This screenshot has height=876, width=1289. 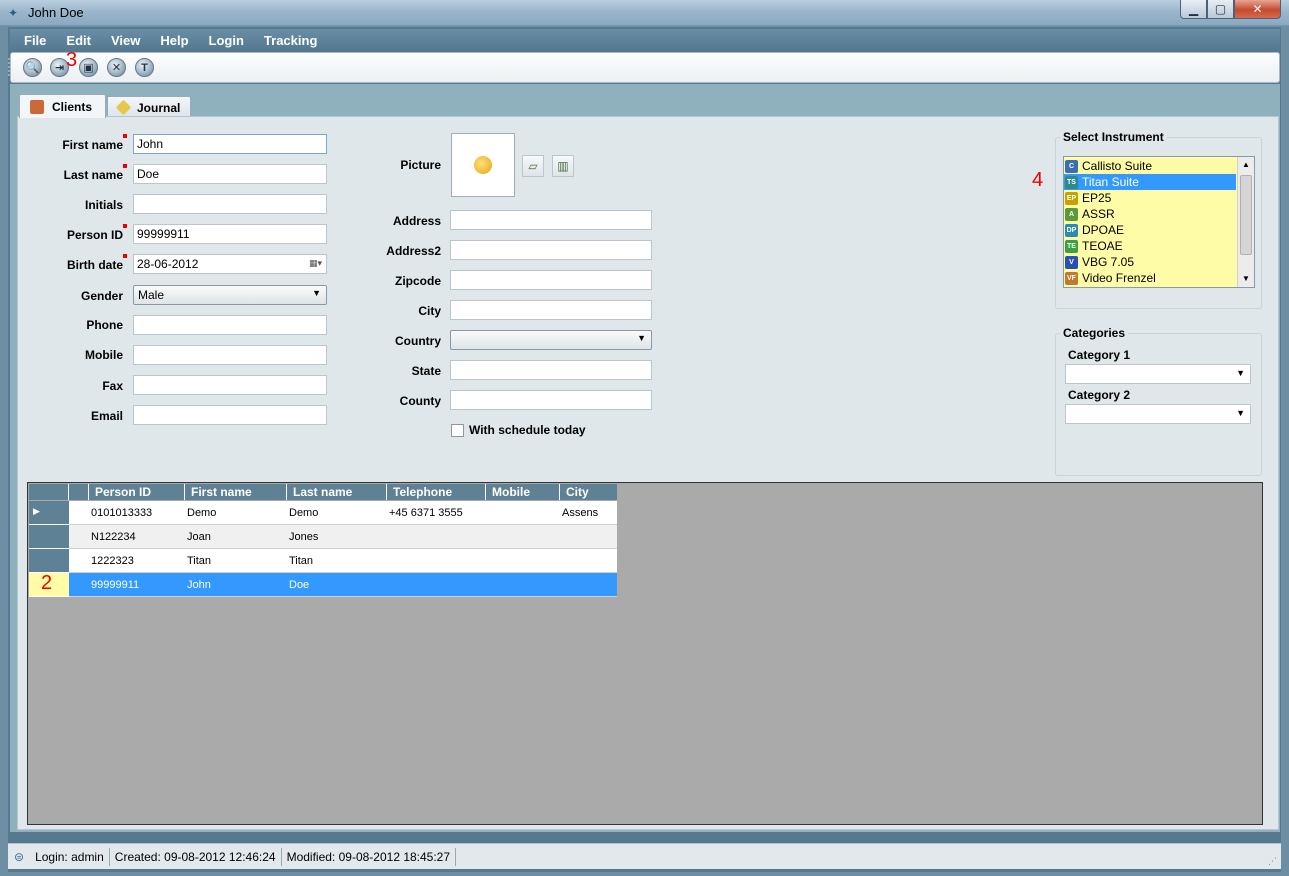 I want to click on zipcode-input, so click(x=551, y=280).